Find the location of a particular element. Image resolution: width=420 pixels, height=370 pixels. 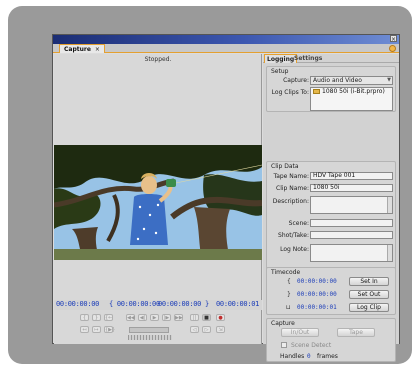

capture-select: Audio and Video ▼ is located at coordinates (351, 80).